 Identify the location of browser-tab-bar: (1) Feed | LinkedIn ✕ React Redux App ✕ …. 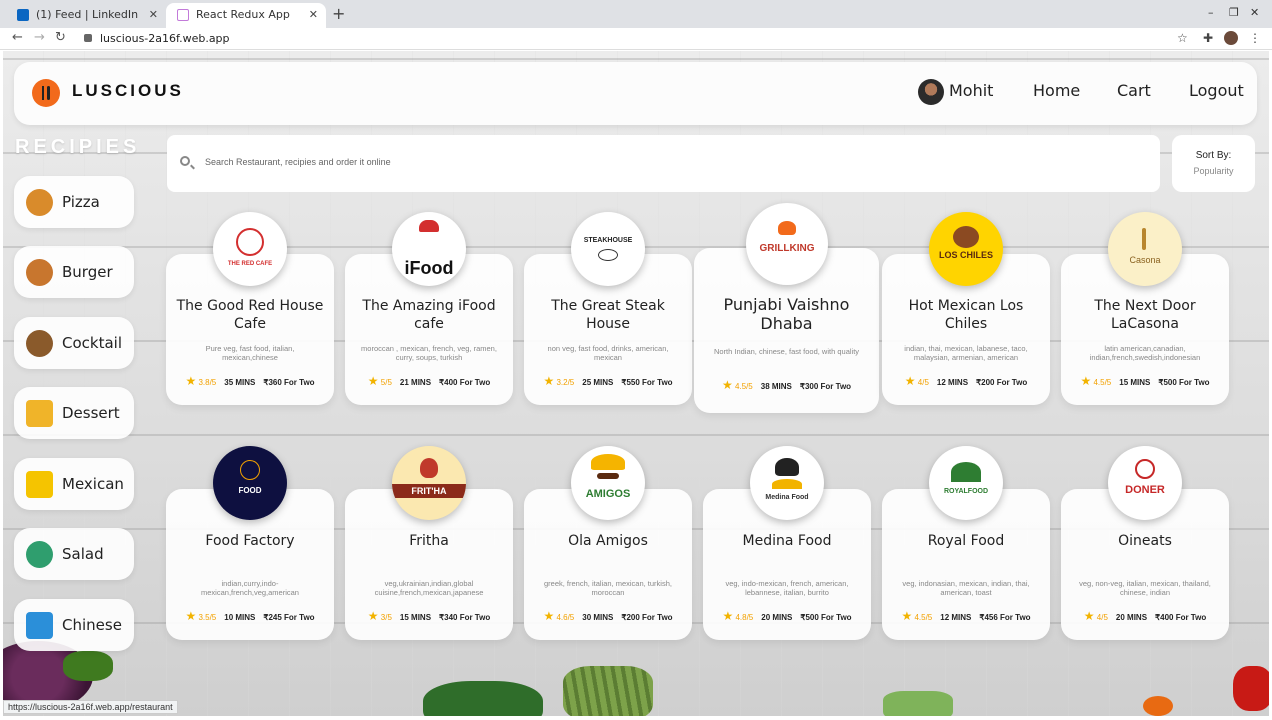
(636, 14).